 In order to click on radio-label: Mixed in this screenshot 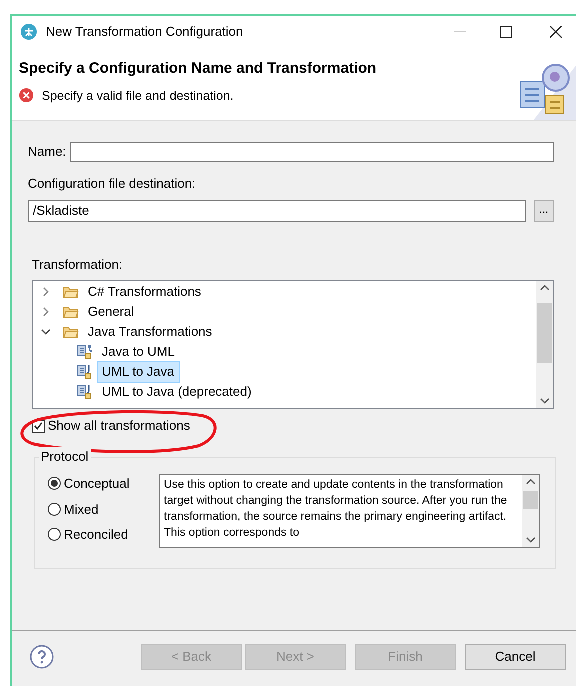, I will do `click(81, 509)`.